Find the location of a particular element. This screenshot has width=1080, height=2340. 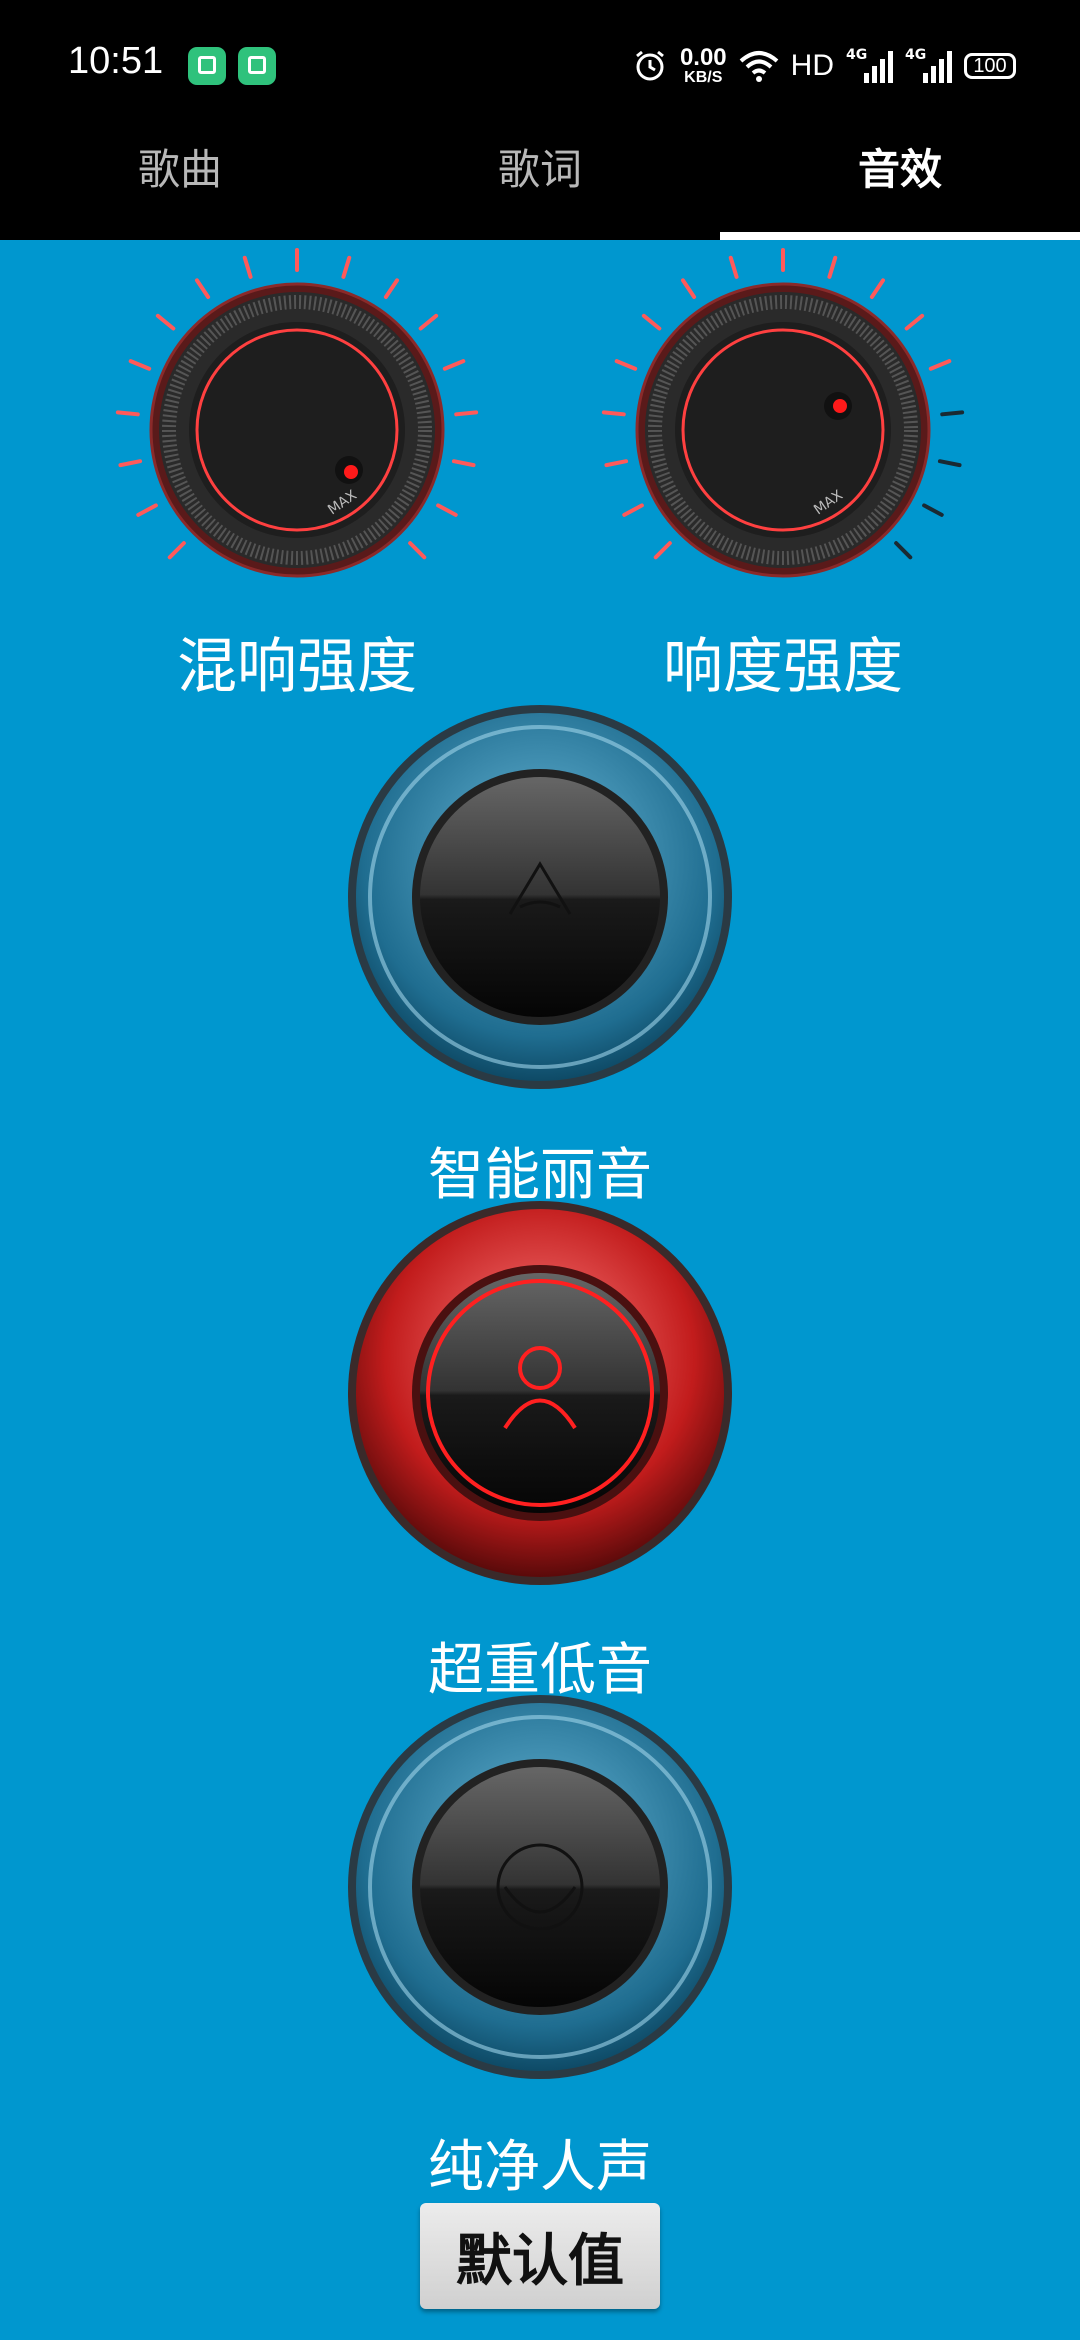

tab-sound-effects: 音效 is located at coordinates (900, 185).